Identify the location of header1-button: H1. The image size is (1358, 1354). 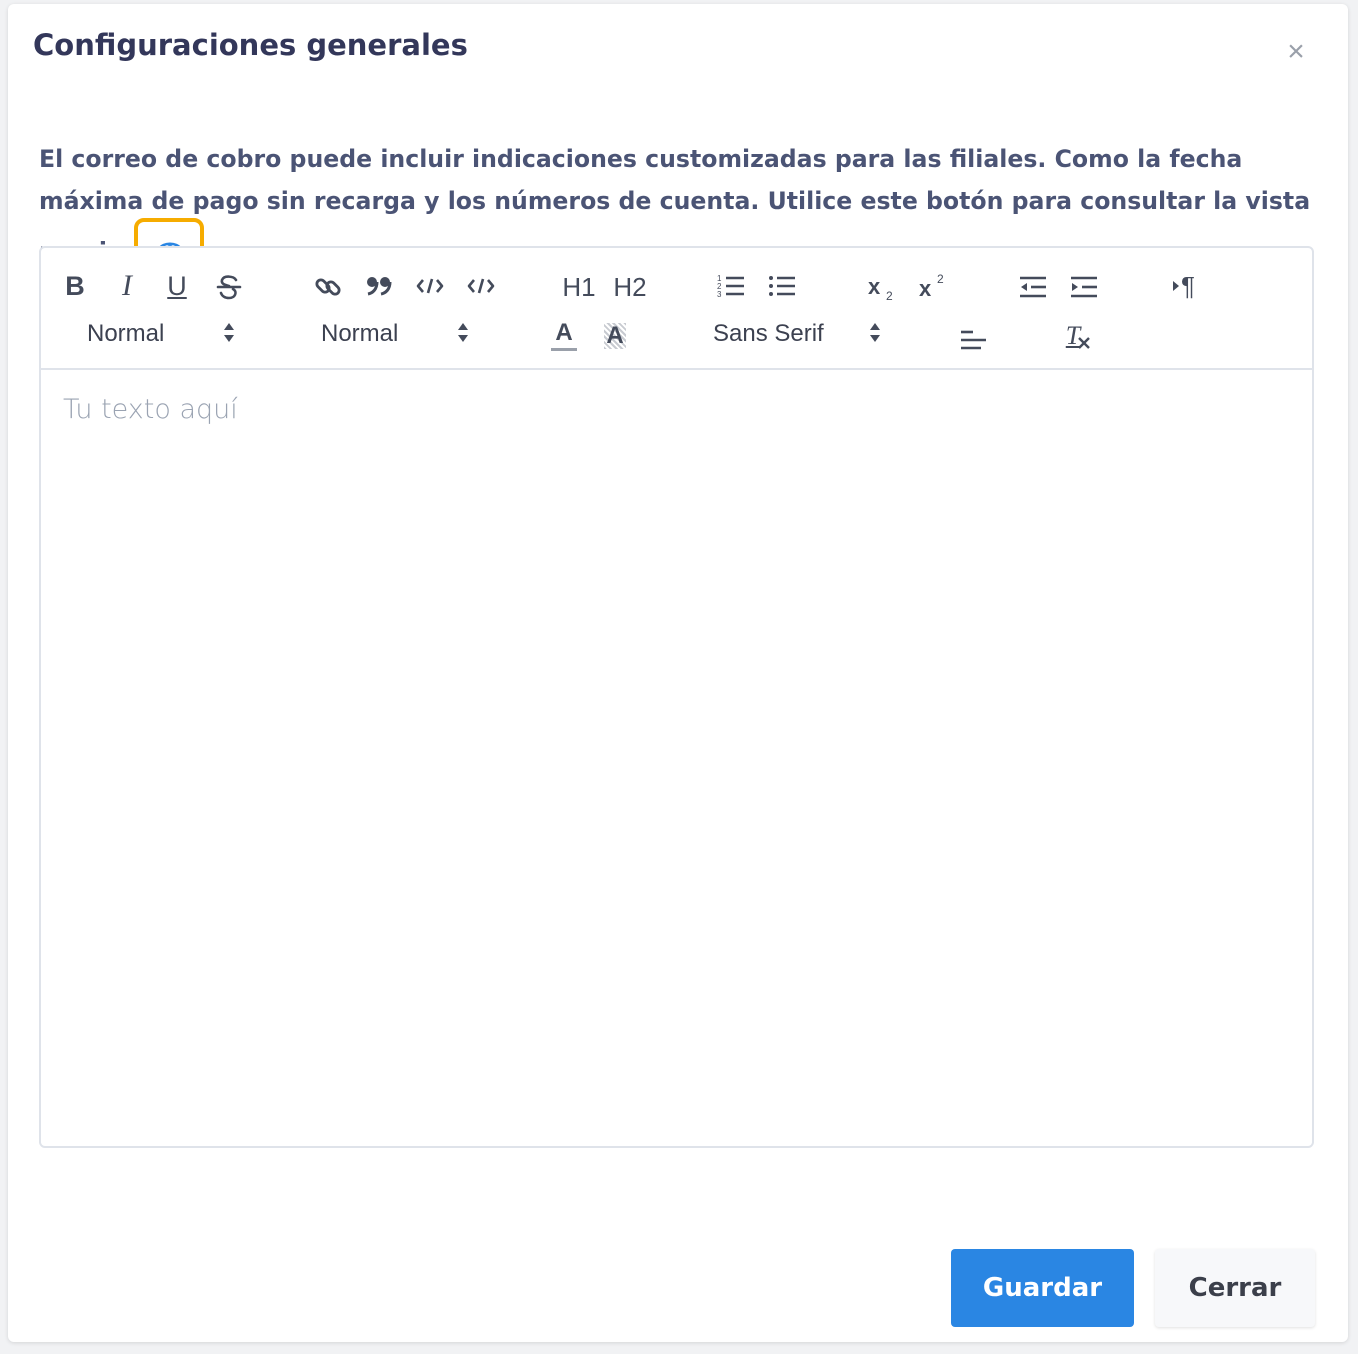
(579, 287).